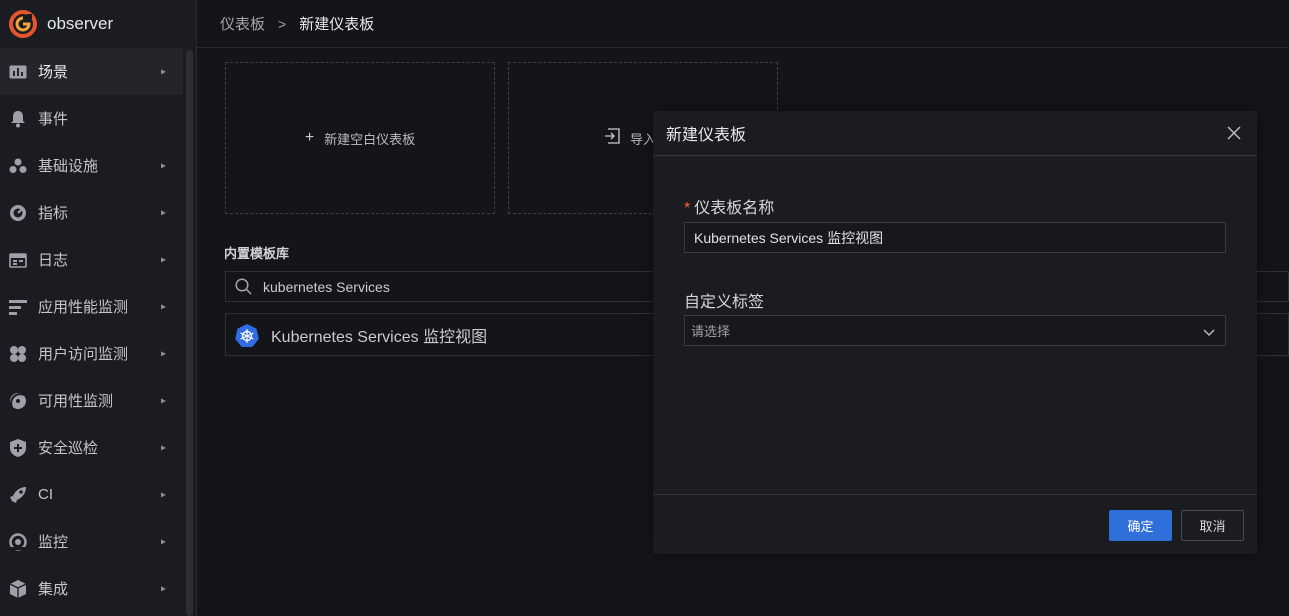  What do you see at coordinates (76, 401) in the screenshot?
I see `sidebar-item-label: 可用性监测` at bounding box center [76, 401].